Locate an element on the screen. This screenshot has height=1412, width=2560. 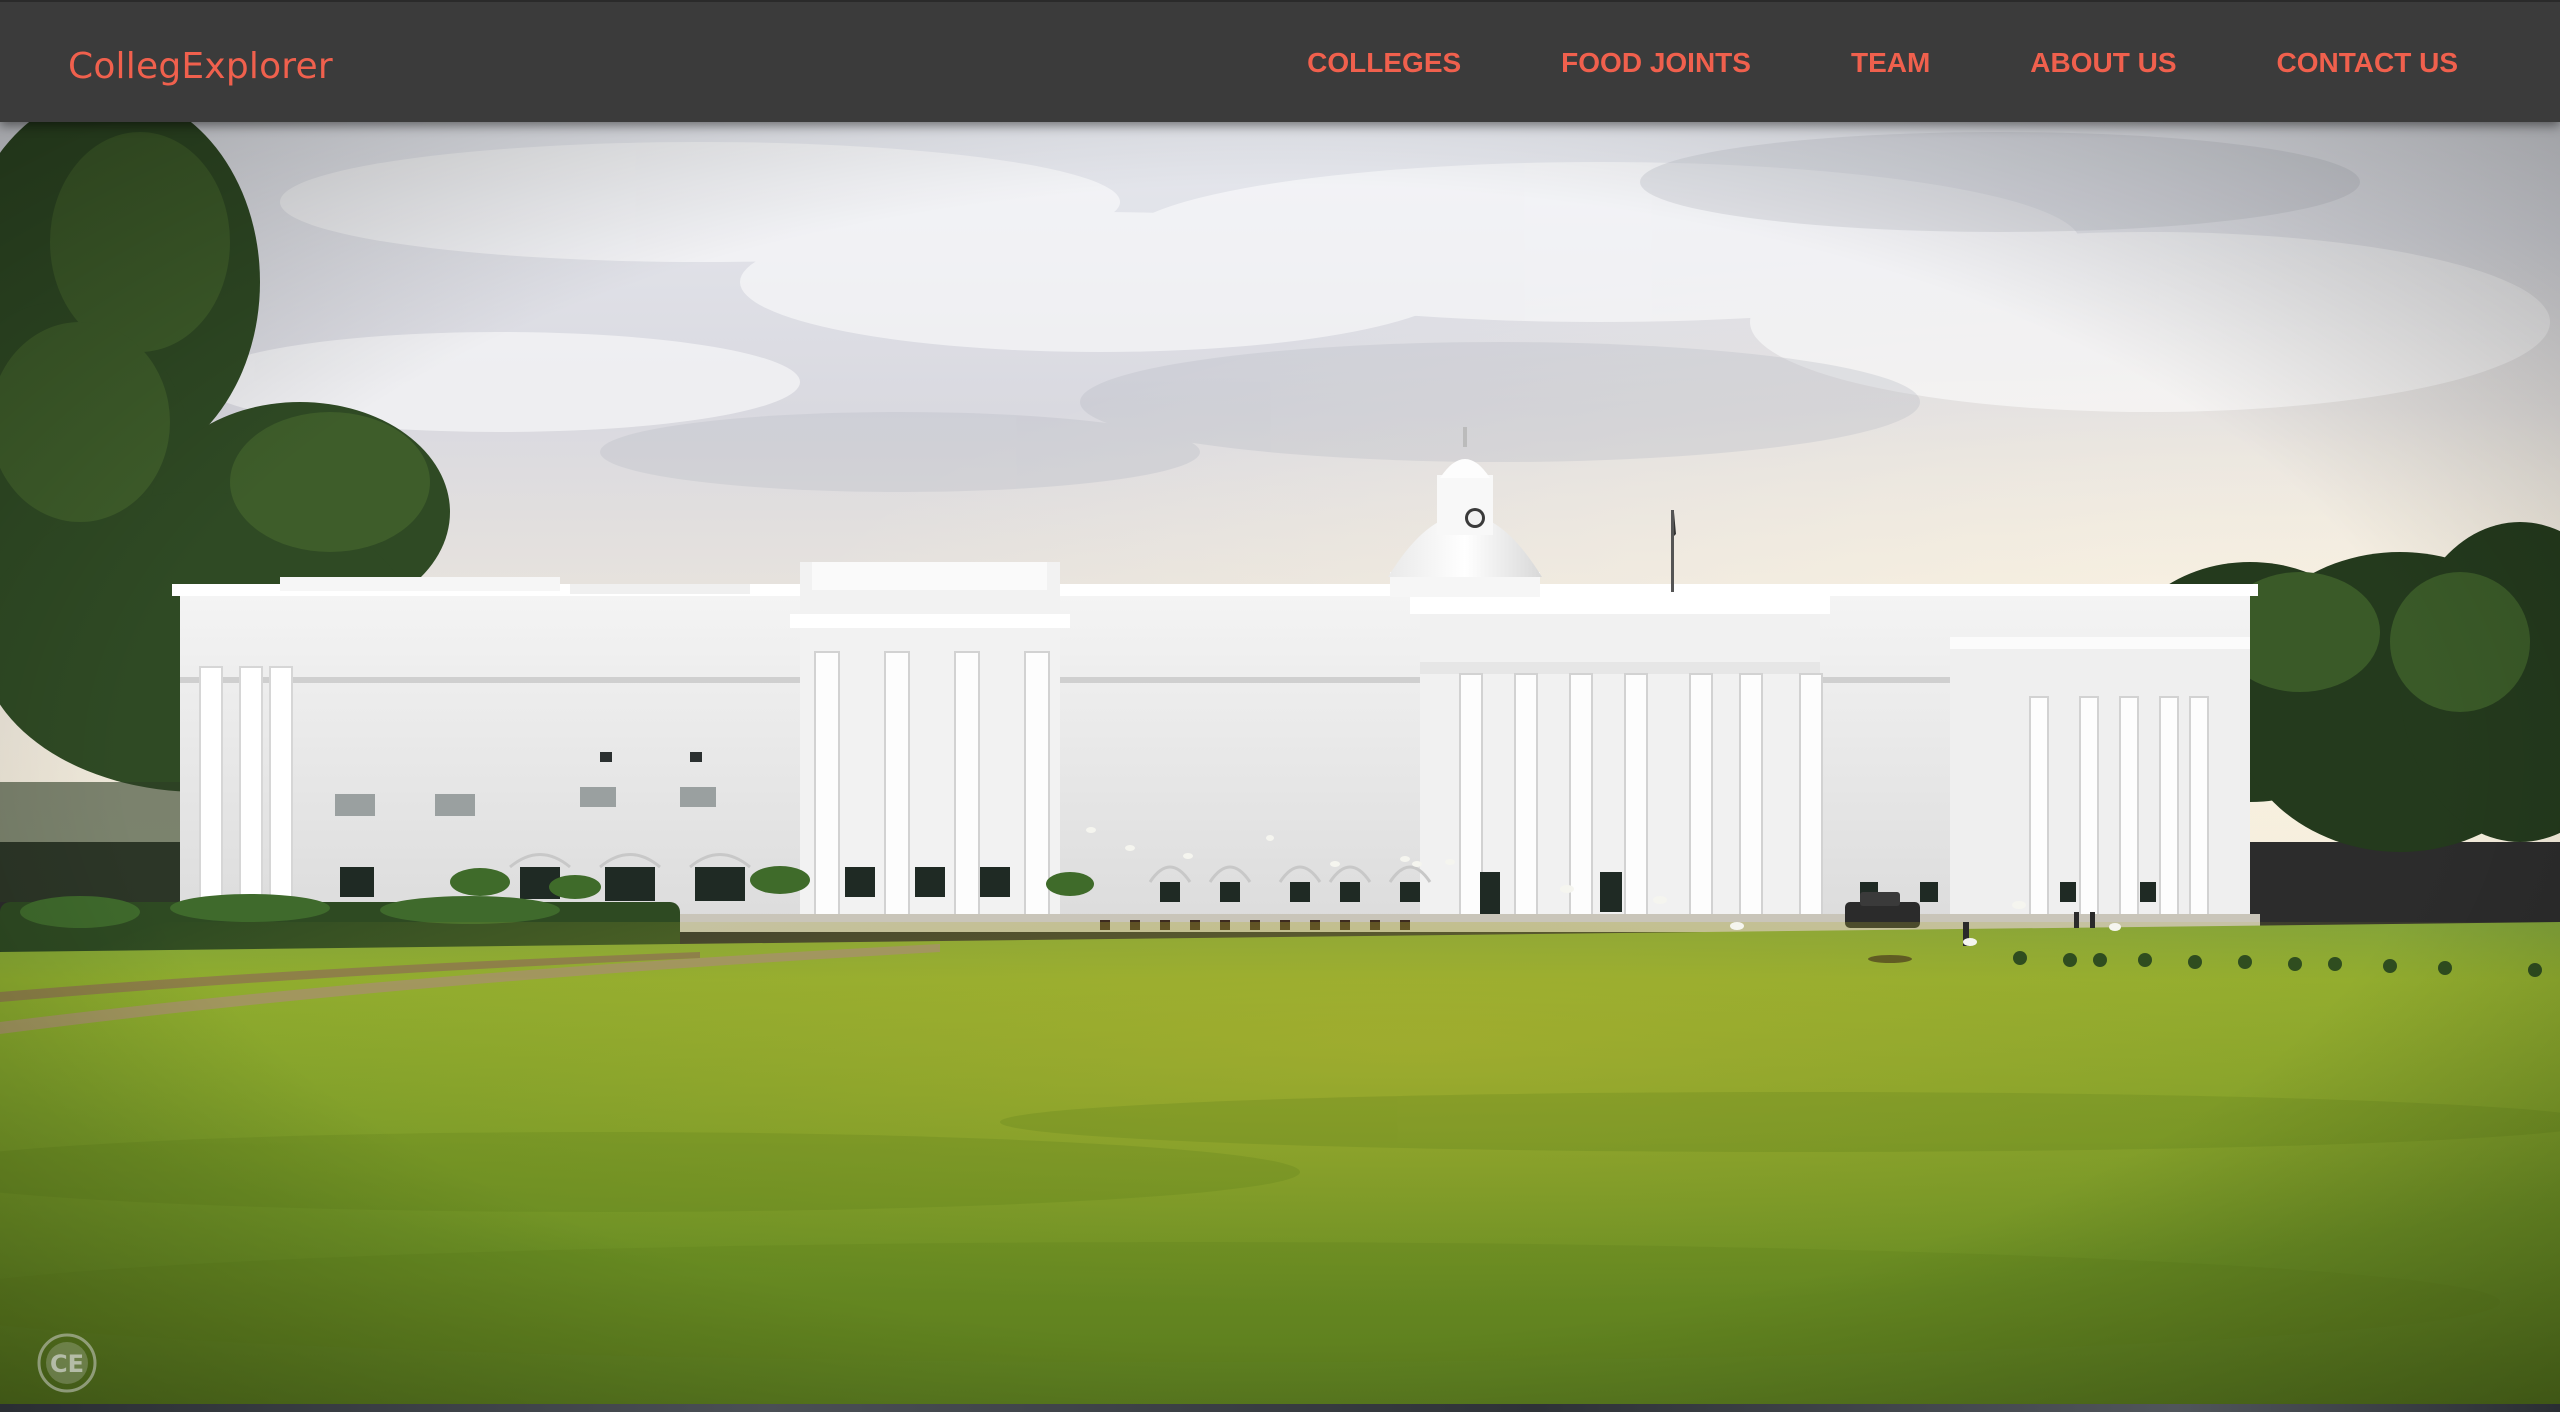
nav-item-contact-us: CONTACT US is located at coordinates (2367, 63).